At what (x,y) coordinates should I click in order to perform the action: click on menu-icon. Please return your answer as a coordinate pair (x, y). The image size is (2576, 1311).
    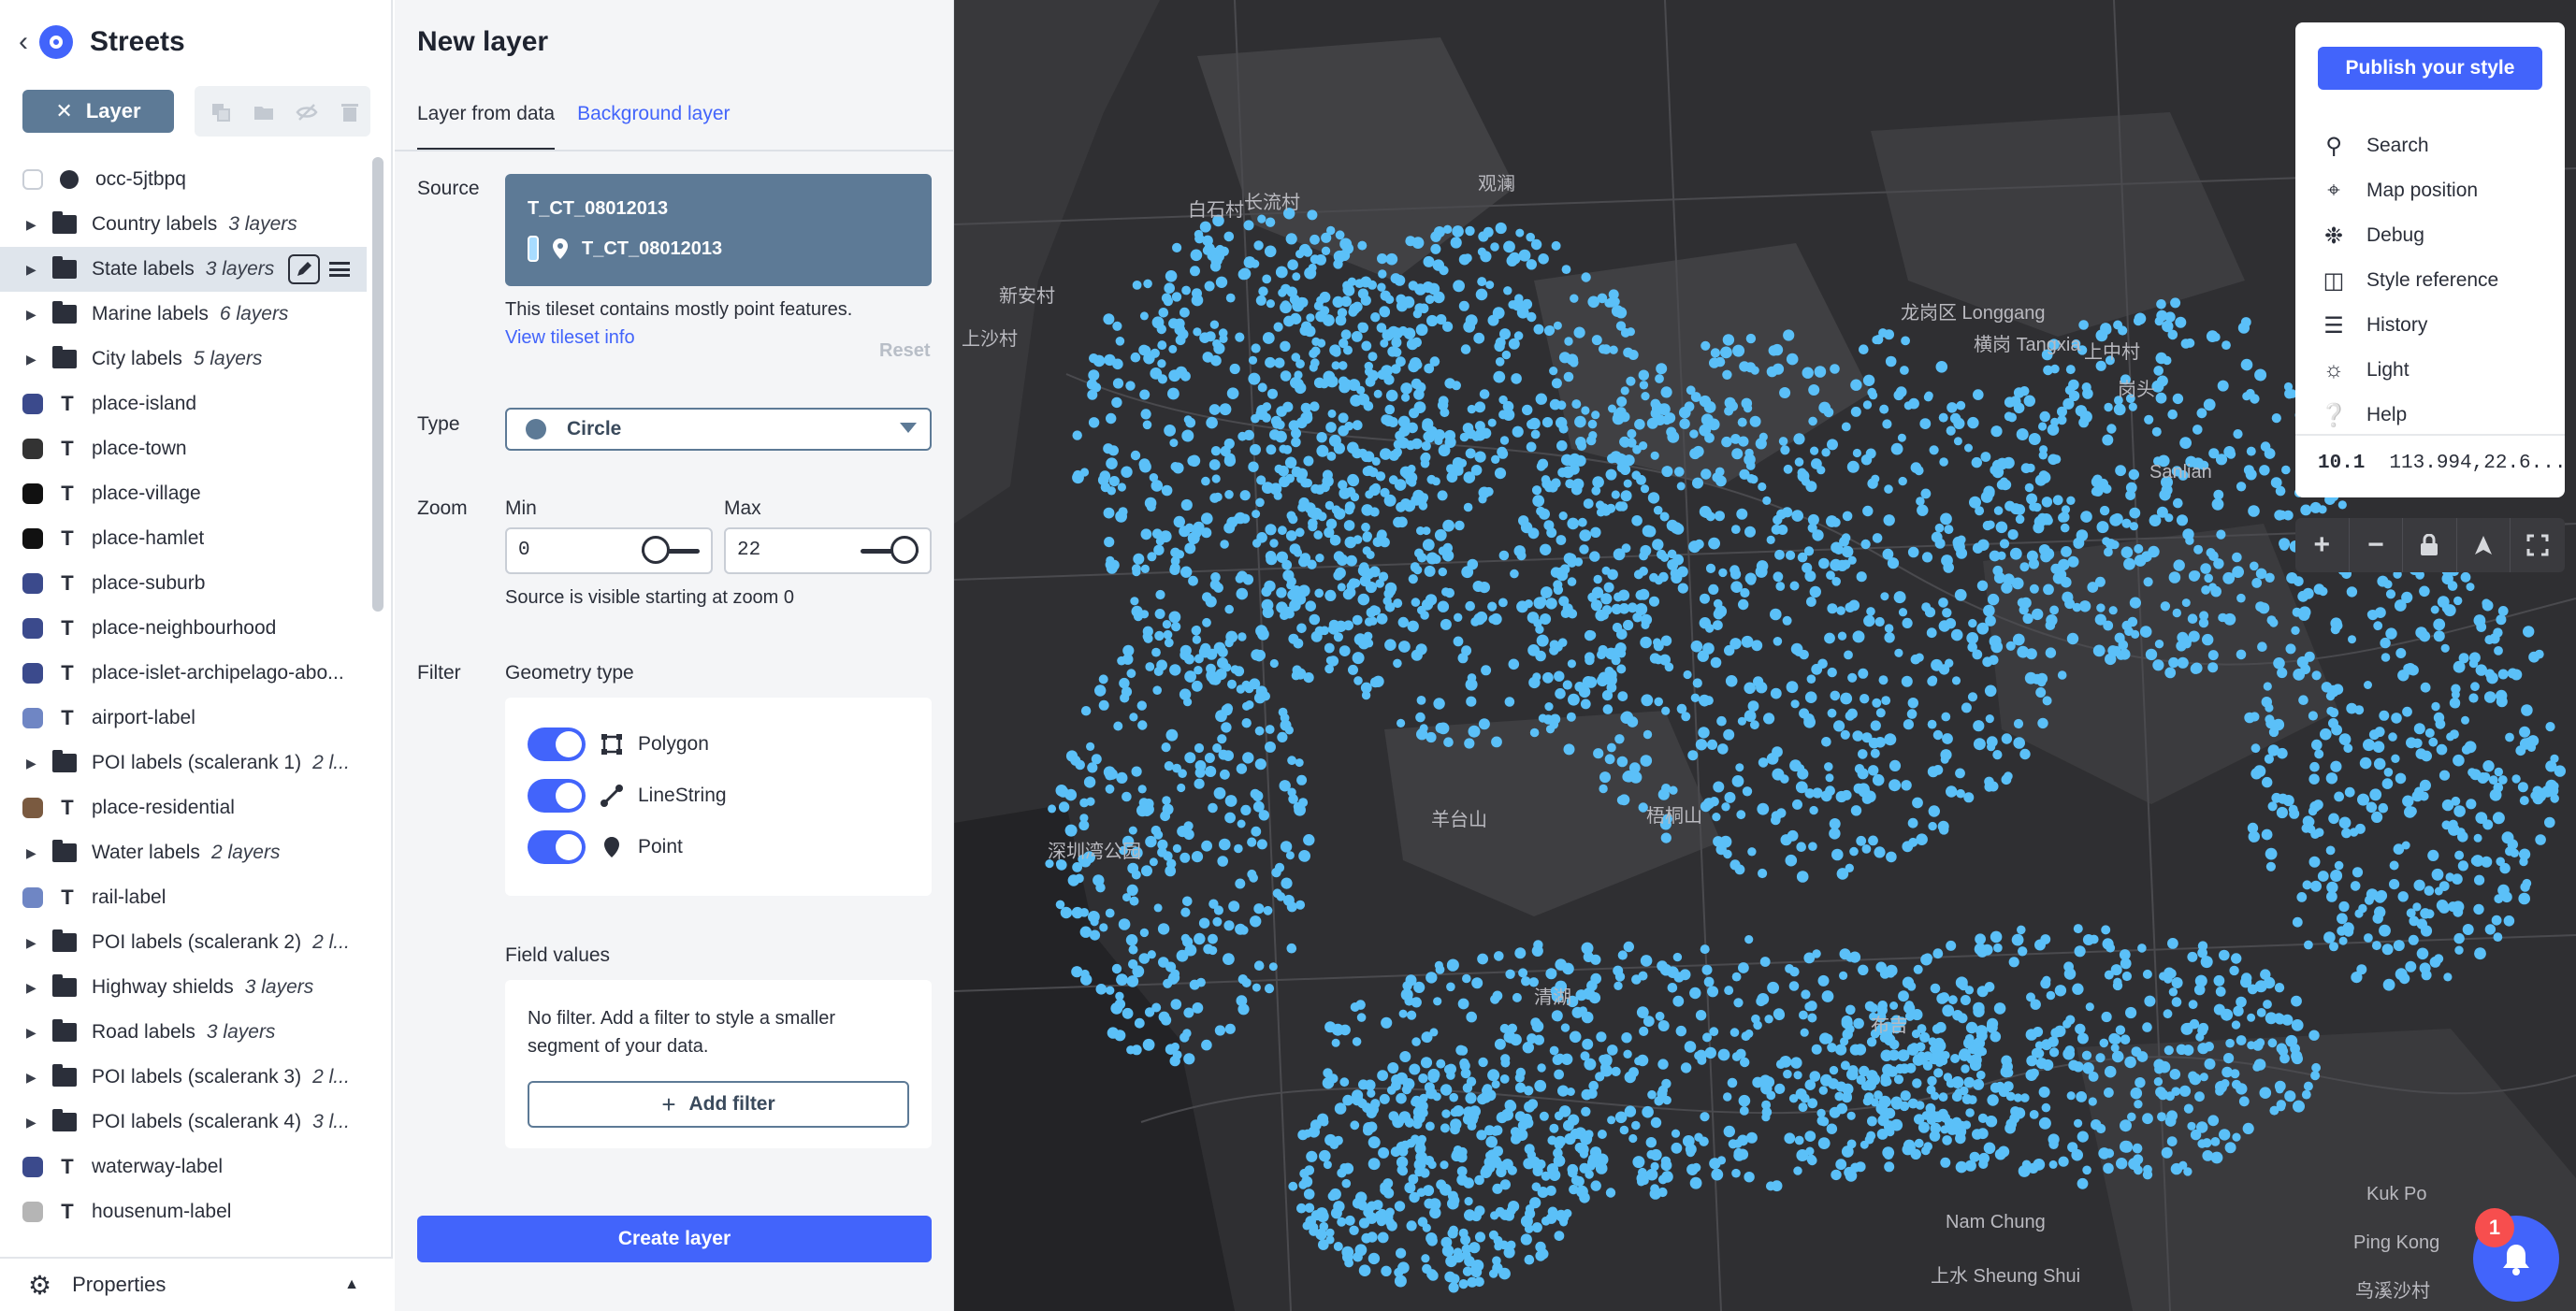
    Looking at the image, I should click on (340, 270).